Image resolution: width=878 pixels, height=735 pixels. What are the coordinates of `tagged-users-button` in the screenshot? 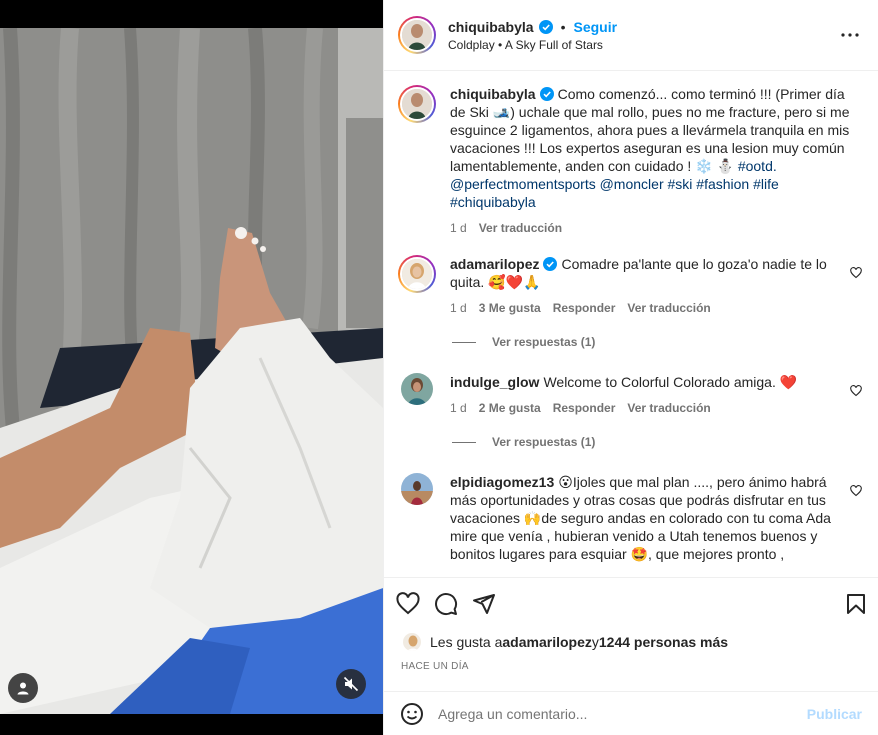 It's located at (23, 688).